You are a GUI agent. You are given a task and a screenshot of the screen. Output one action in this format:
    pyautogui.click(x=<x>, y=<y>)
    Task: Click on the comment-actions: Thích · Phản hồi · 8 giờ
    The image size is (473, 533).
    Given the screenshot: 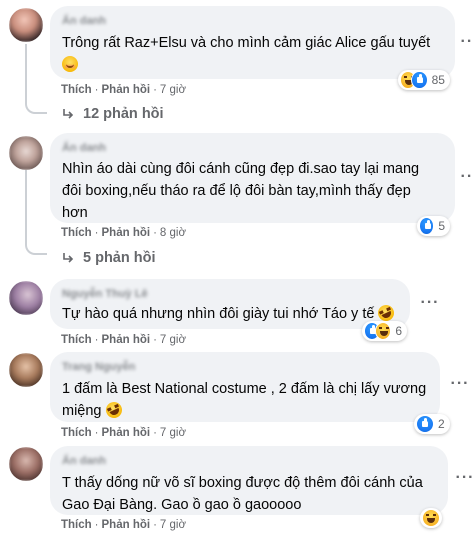 What is the action you would take?
    pyautogui.click(x=123, y=233)
    